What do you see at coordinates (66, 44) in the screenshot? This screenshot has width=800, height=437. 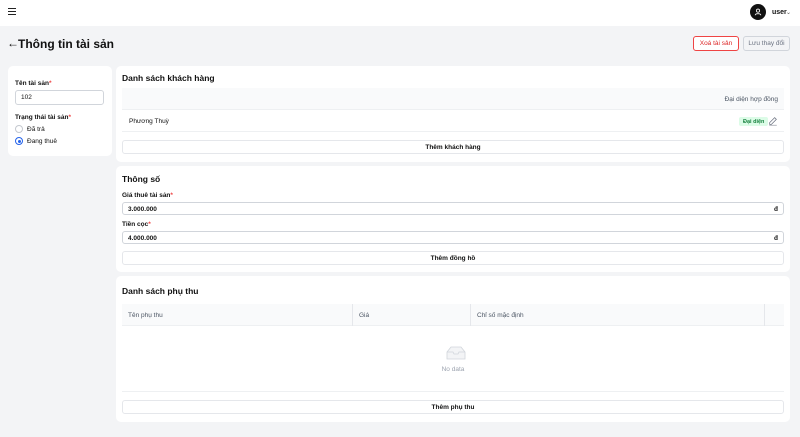 I see `page-title: Thông tin tài sản` at bounding box center [66, 44].